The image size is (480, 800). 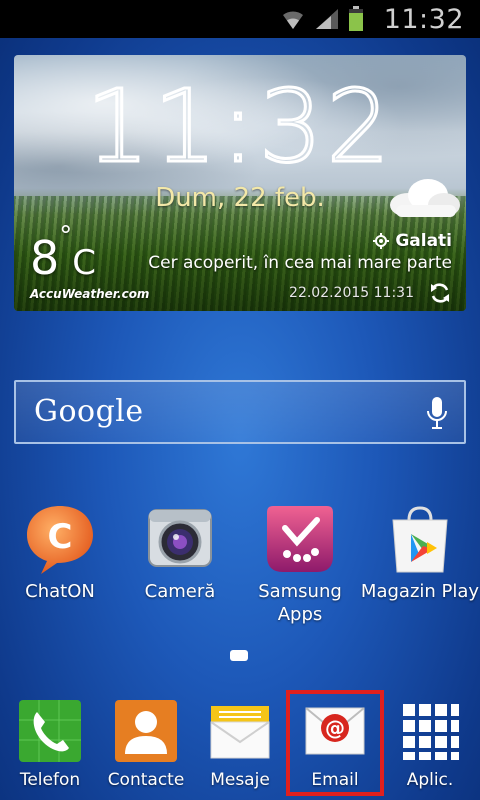 I want to click on dock-apps: Aplic., so click(x=430, y=744).